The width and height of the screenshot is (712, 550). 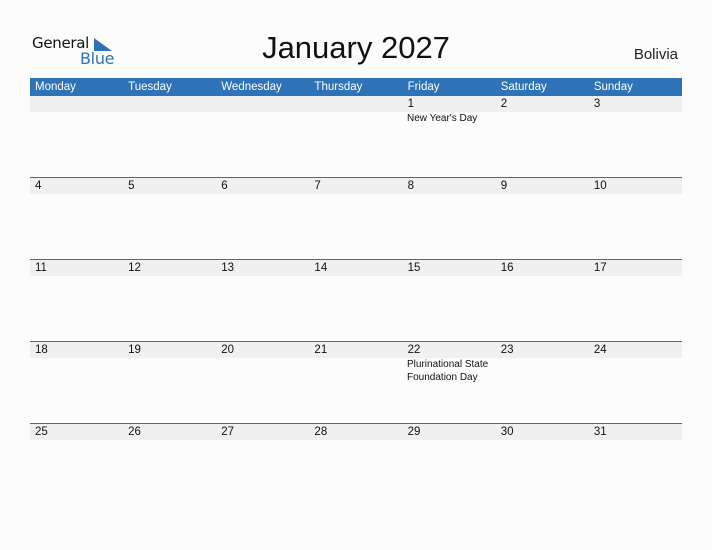 What do you see at coordinates (38, 186) in the screenshot?
I see `day-number: 4` at bounding box center [38, 186].